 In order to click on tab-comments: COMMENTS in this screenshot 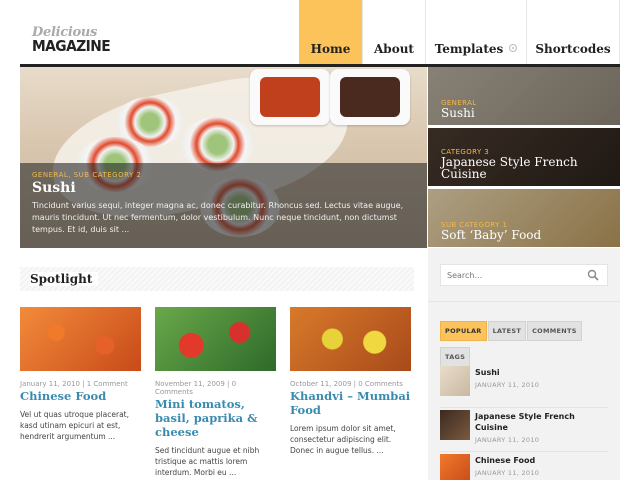, I will do `click(554, 331)`.